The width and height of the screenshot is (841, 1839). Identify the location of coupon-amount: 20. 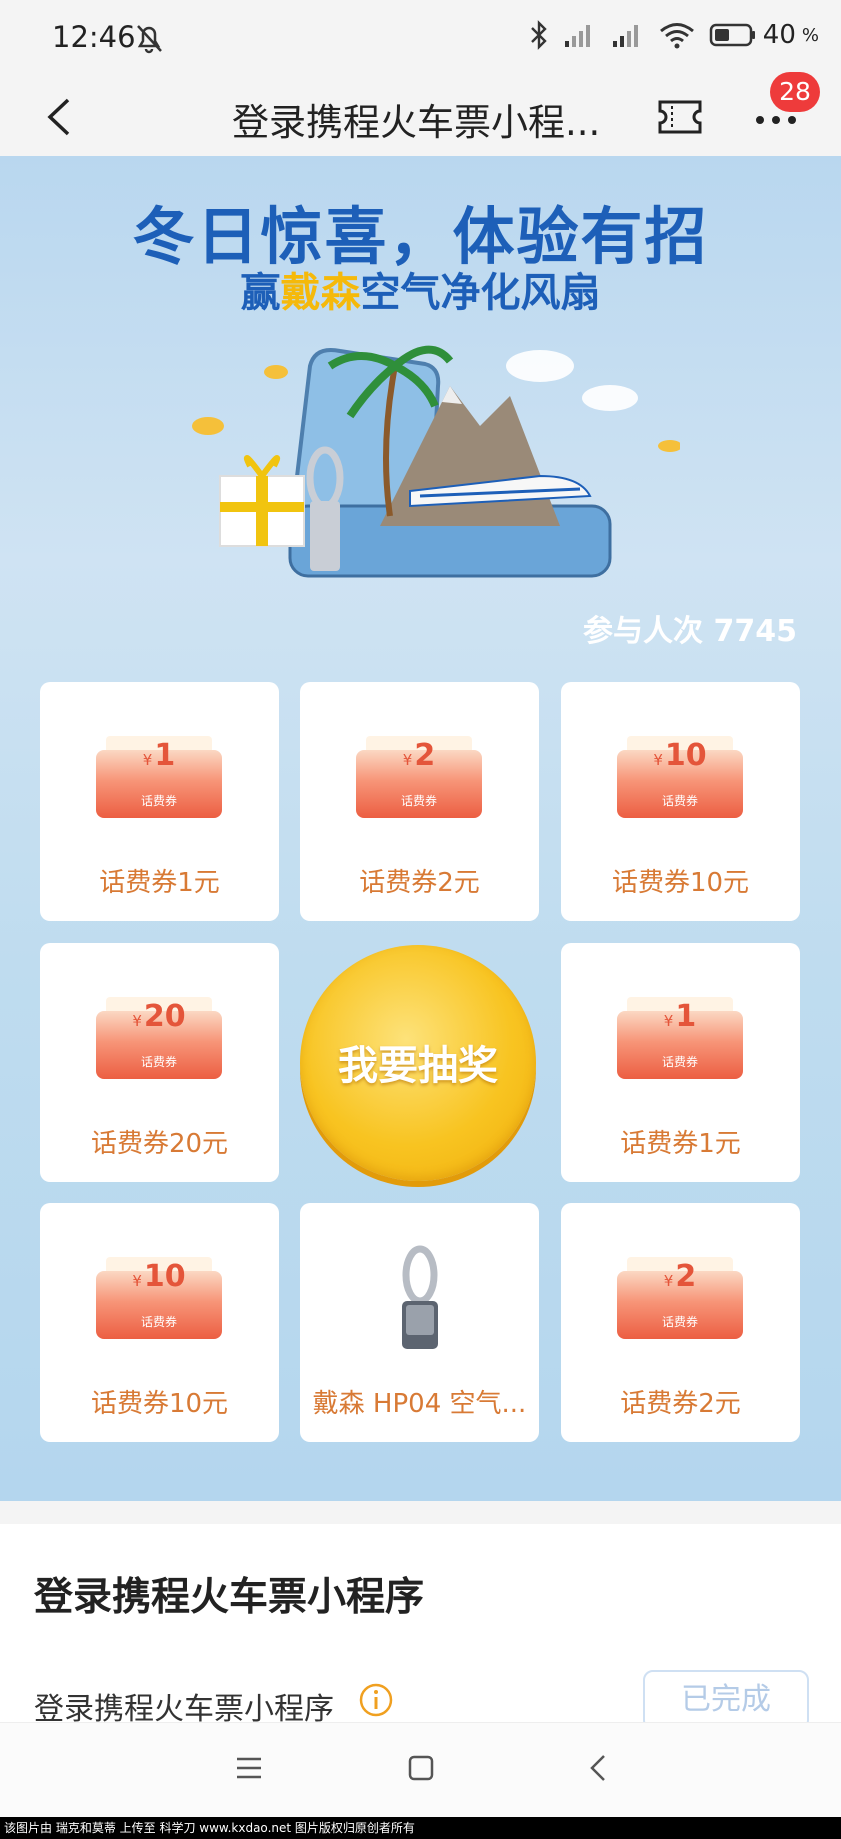
(164, 1016).